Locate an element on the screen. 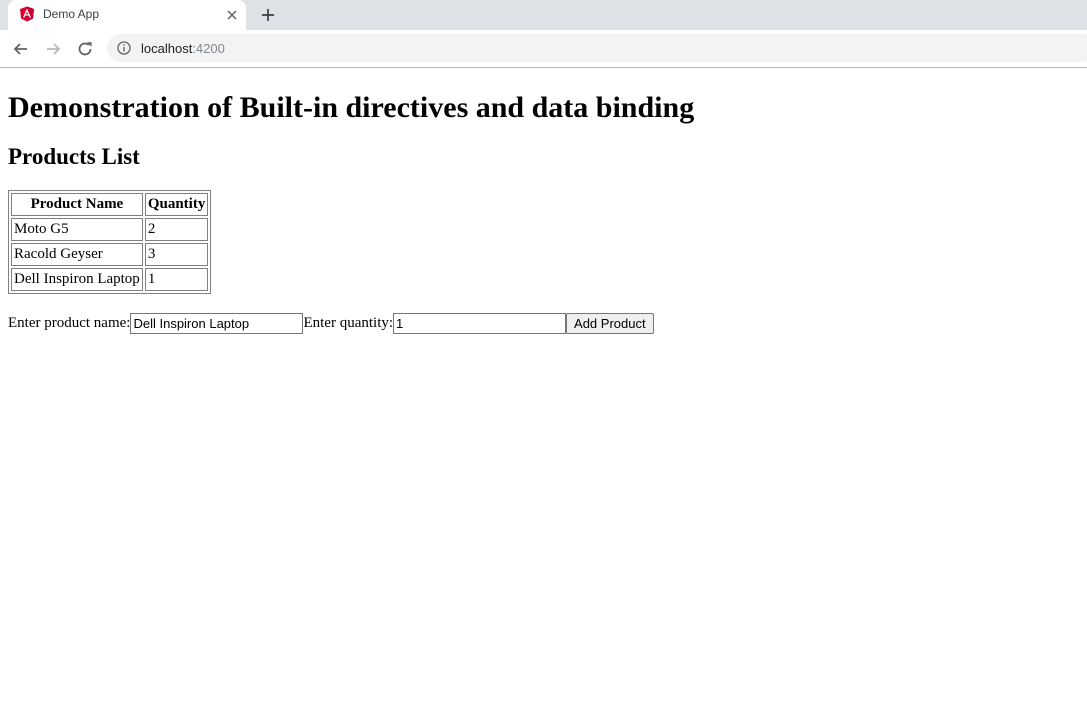 The image size is (1087, 725). quantity-cell: 2 is located at coordinates (176, 229).